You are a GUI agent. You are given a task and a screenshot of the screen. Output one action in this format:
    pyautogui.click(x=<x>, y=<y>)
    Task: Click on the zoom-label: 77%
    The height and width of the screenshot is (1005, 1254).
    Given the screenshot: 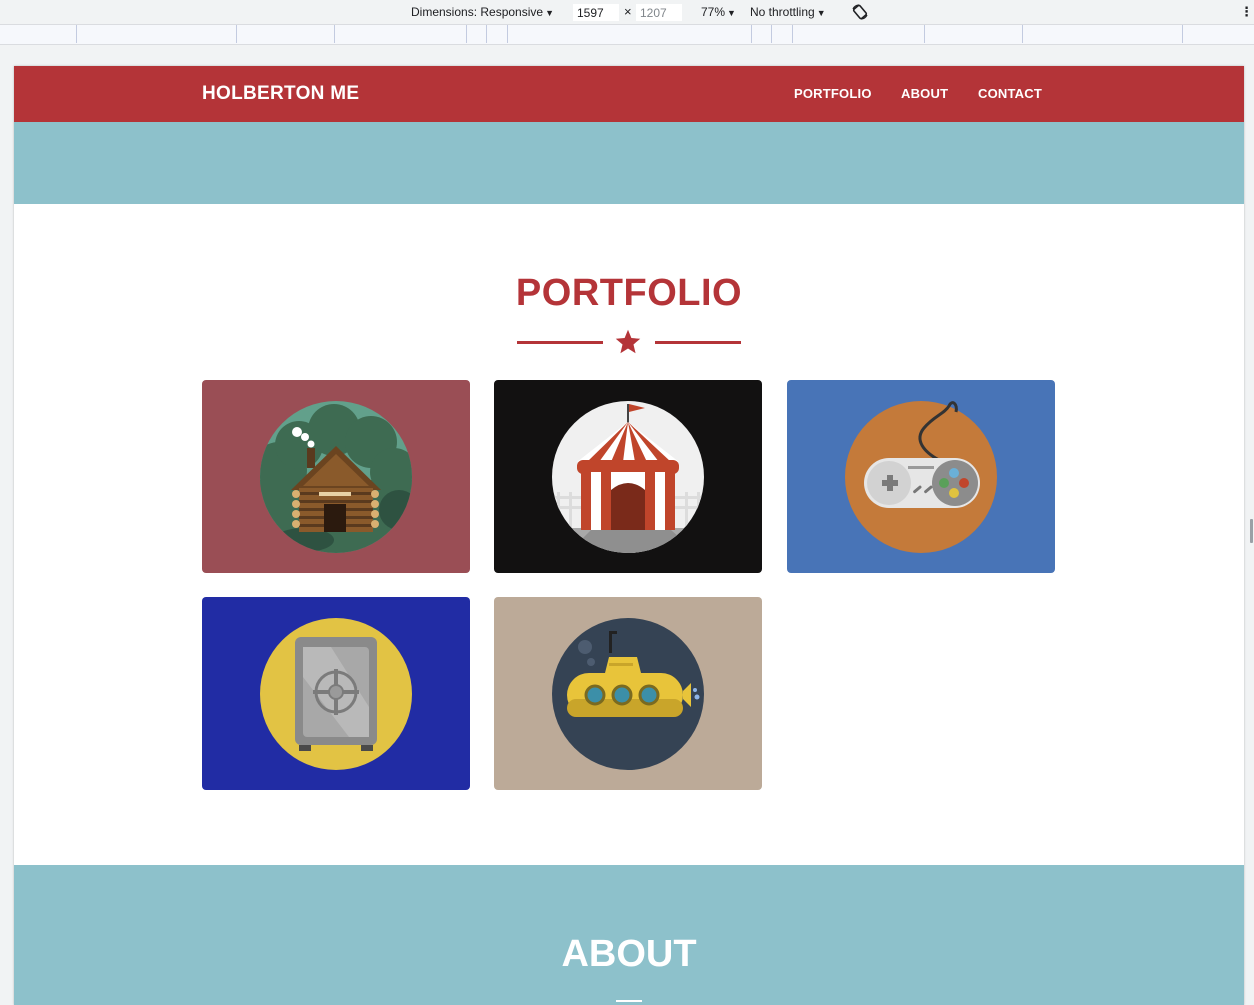 What is the action you would take?
    pyautogui.click(x=713, y=12)
    